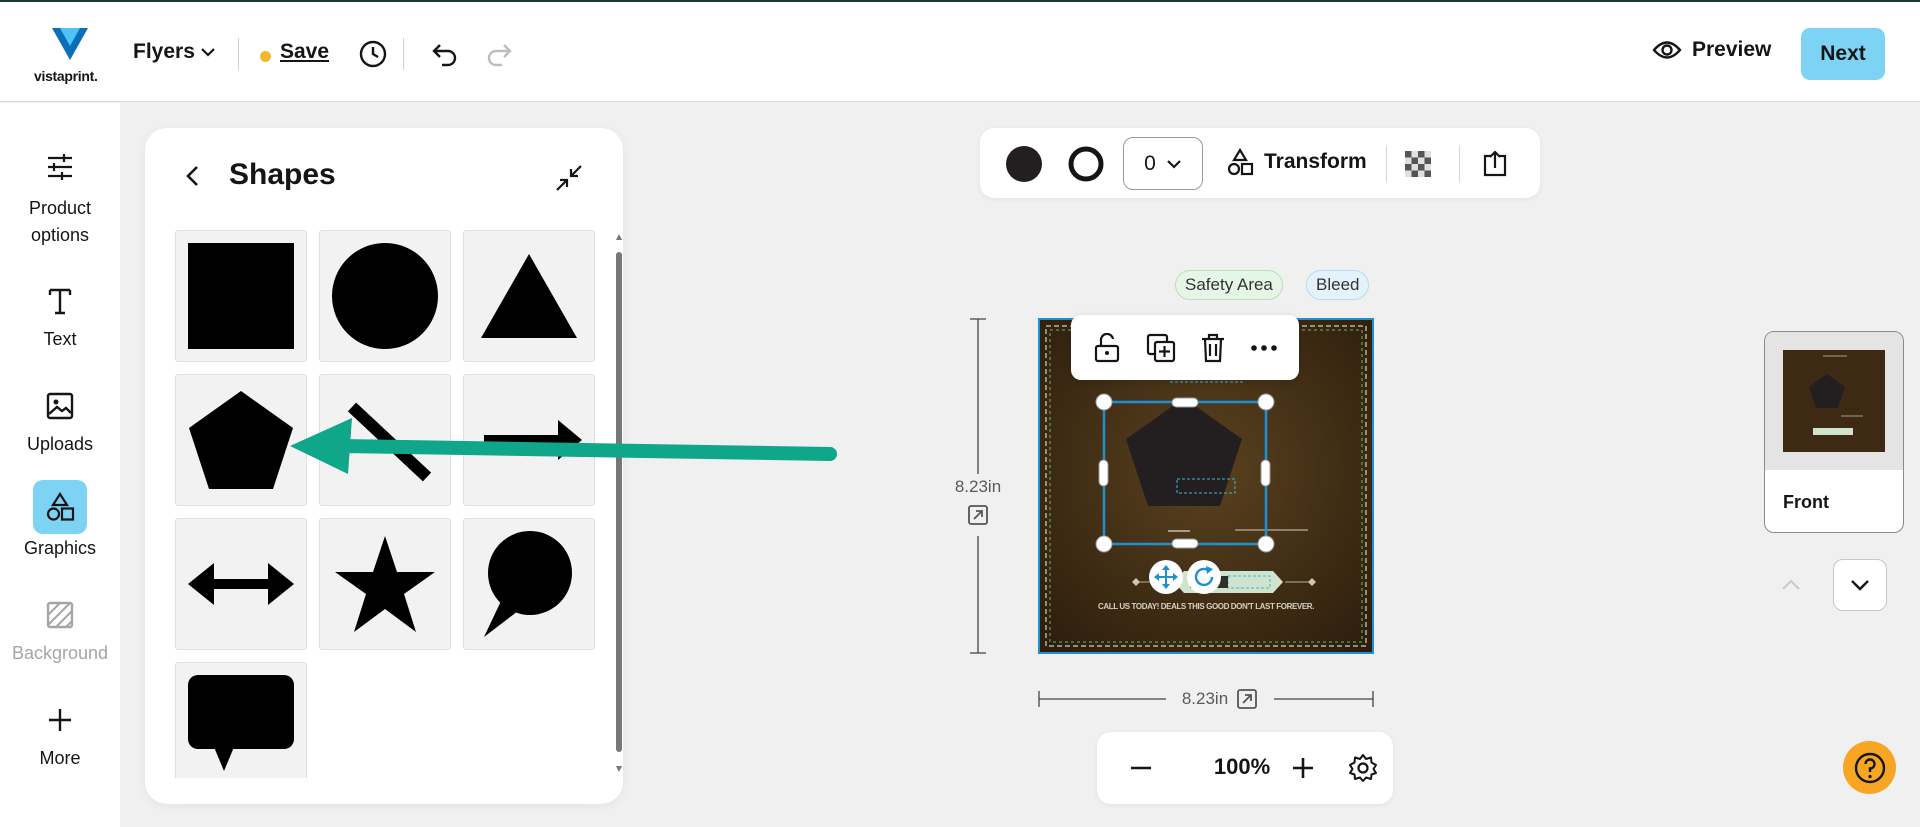 The height and width of the screenshot is (827, 1920). I want to click on page-up-button, so click(1791, 585).